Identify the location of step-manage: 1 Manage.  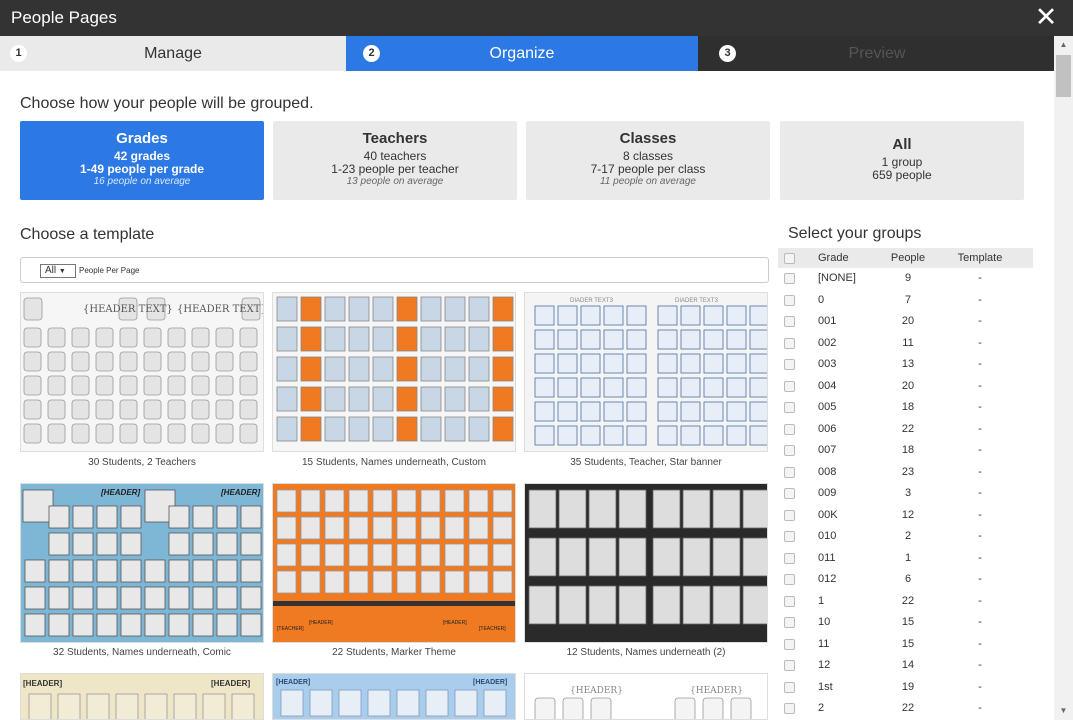
(173, 53).